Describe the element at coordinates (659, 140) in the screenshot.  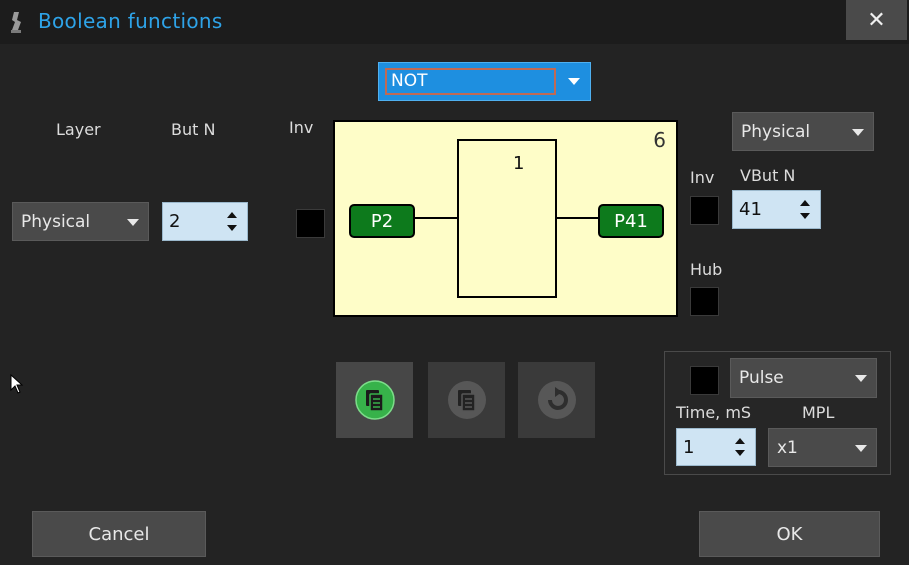
I see `diagram-corner-number: 6` at that location.